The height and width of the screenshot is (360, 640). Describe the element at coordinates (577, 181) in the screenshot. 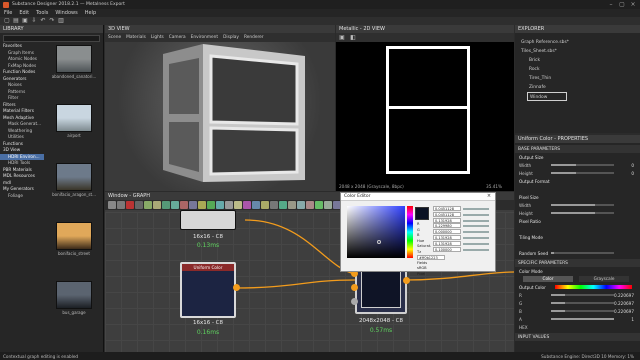

I see `output-format-row: Output Format` at that location.